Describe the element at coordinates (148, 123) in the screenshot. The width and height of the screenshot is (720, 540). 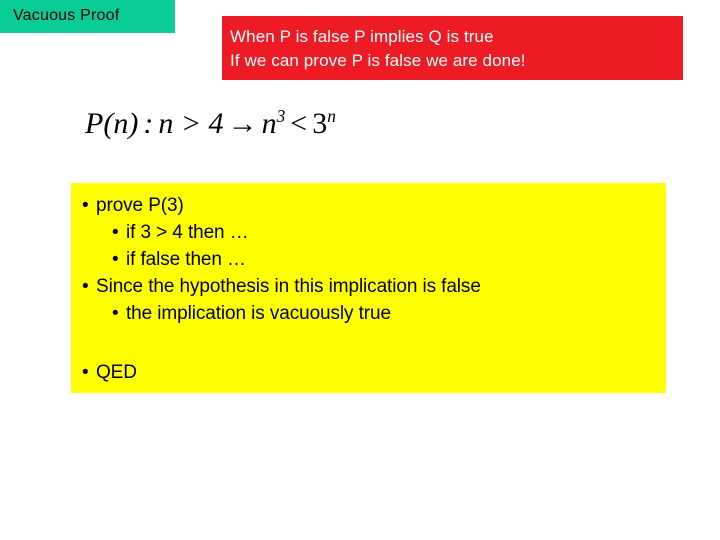
I see `formula-colon: :` at that location.